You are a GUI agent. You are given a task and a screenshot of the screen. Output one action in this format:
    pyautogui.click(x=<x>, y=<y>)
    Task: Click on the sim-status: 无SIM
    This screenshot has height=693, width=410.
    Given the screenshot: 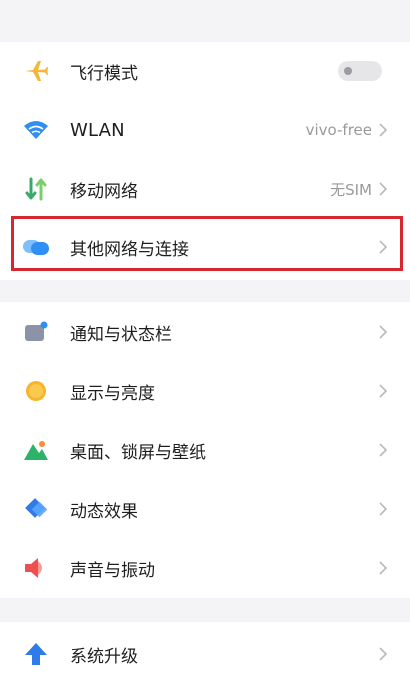 What is the action you would take?
    pyautogui.click(x=351, y=189)
    